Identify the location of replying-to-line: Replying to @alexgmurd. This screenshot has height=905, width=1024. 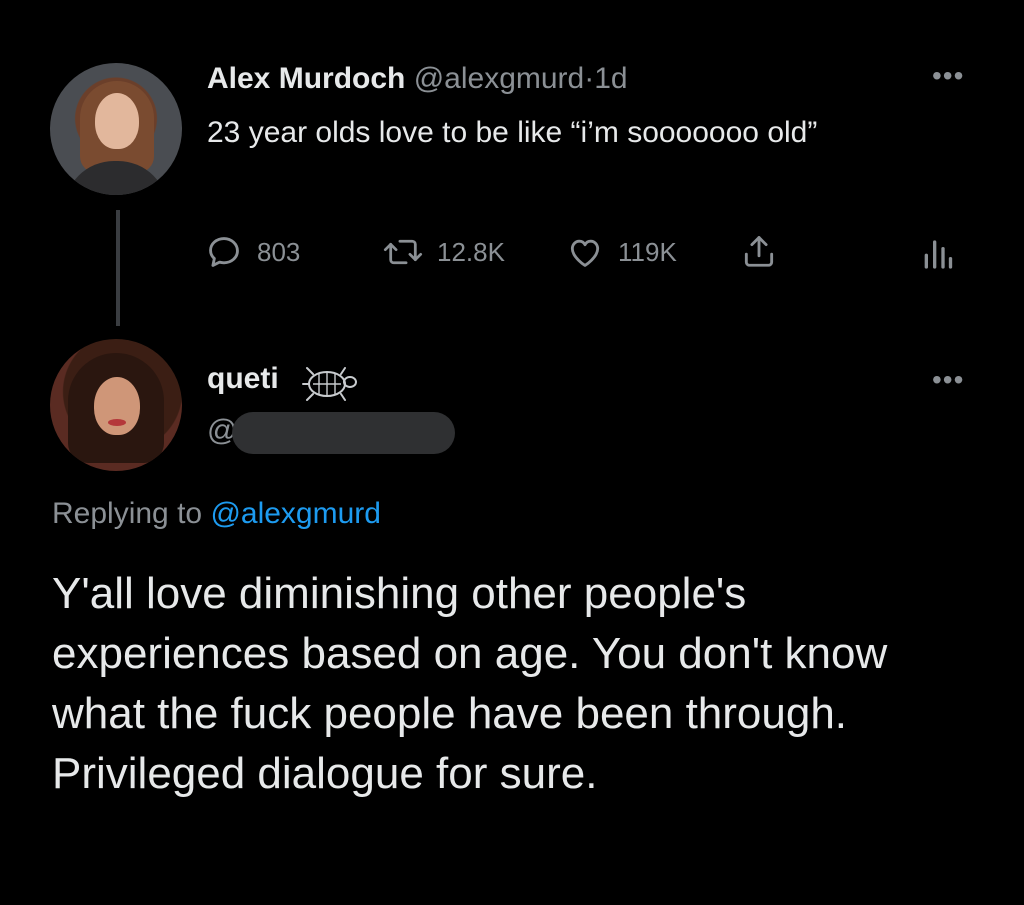
(216, 514).